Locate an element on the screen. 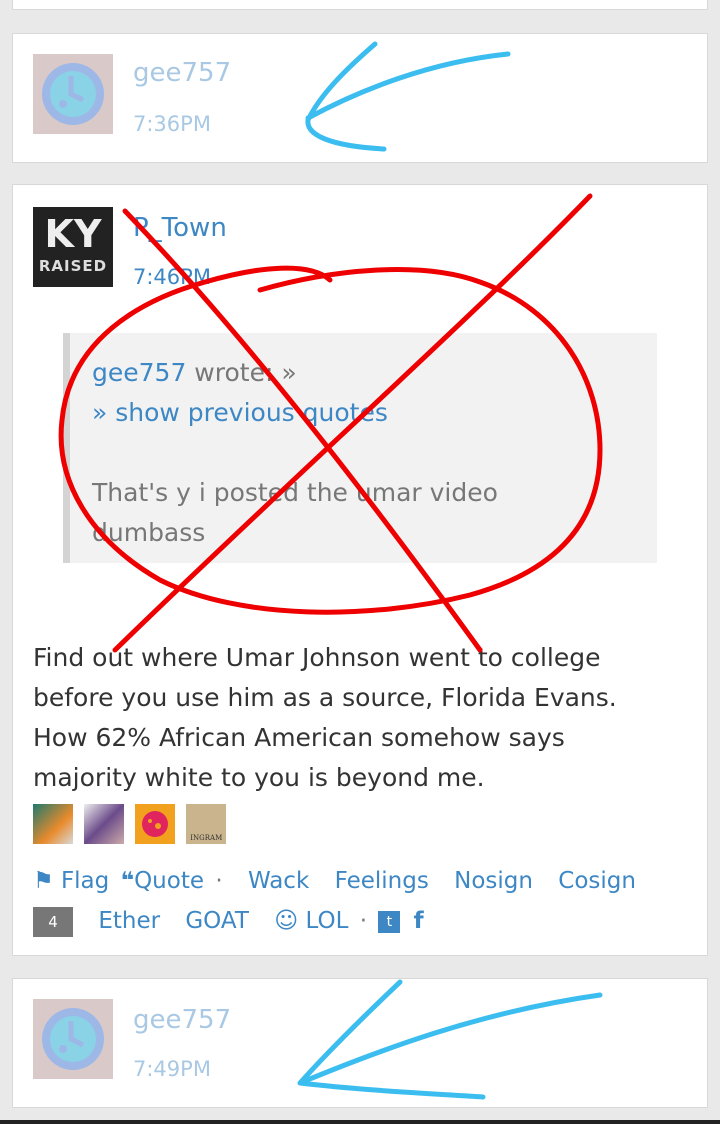 Image resolution: width=720 pixels, height=1124 pixels. avatar-text-raised: RAISED is located at coordinates (73, 266).